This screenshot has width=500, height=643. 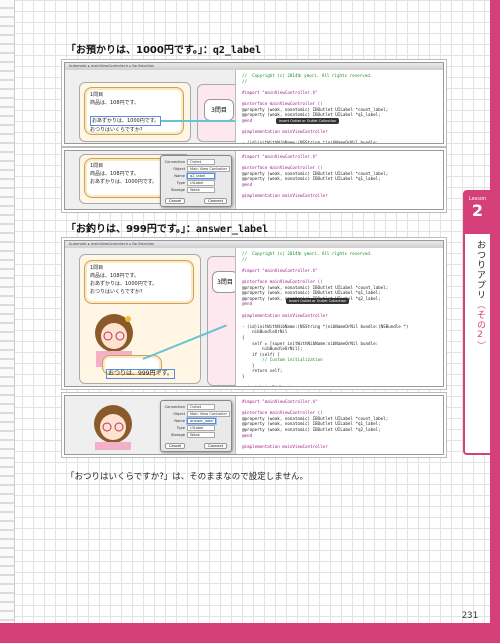 I want to click on section-heading-q2: 「お預かりは、1000円です。」：q2_label, so click(x=163, y=48).